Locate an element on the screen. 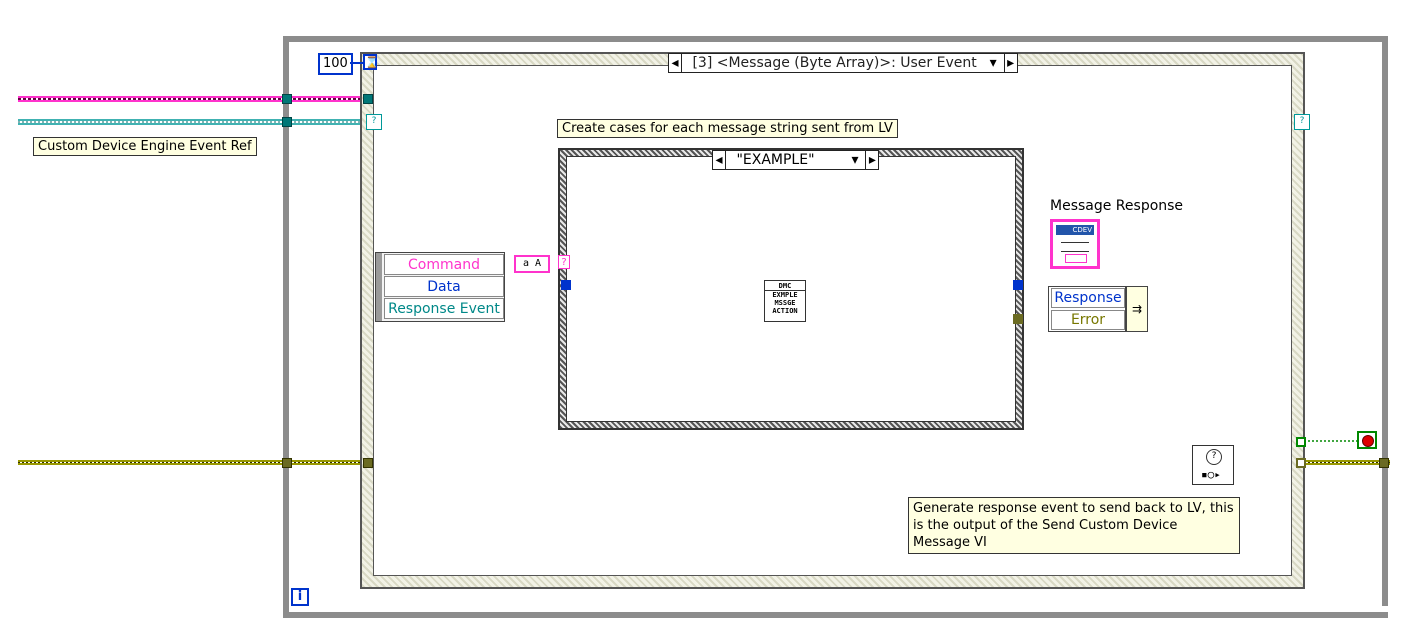 Image resolution: width=1413 pixels, height=642 pixels. string-case-icon-text: a A is located at coordinates (532, 263).